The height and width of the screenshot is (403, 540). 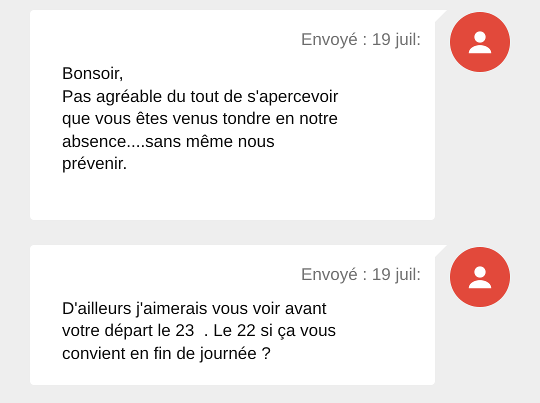 I want to click on message-text: D'ailleurs j'aimerais vous voir avant votre départ le 23 . Le 22 si ça vous convient en fin de journée ?, so click(x=200, y=331).